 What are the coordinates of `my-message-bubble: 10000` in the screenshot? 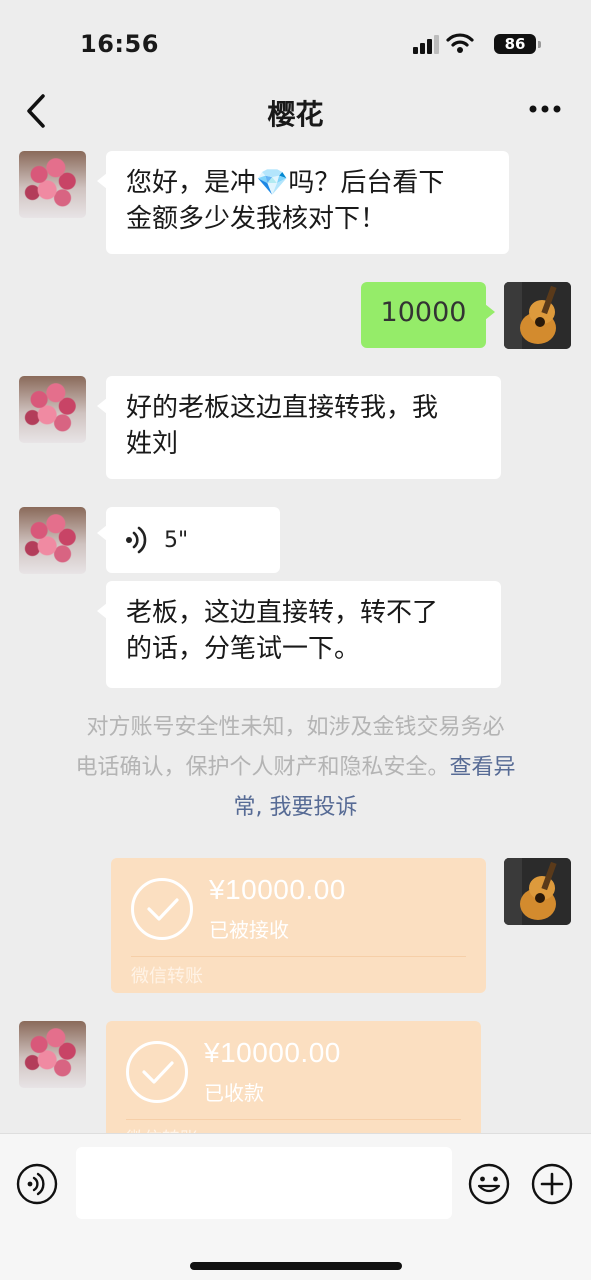 It's located at (428, 315).